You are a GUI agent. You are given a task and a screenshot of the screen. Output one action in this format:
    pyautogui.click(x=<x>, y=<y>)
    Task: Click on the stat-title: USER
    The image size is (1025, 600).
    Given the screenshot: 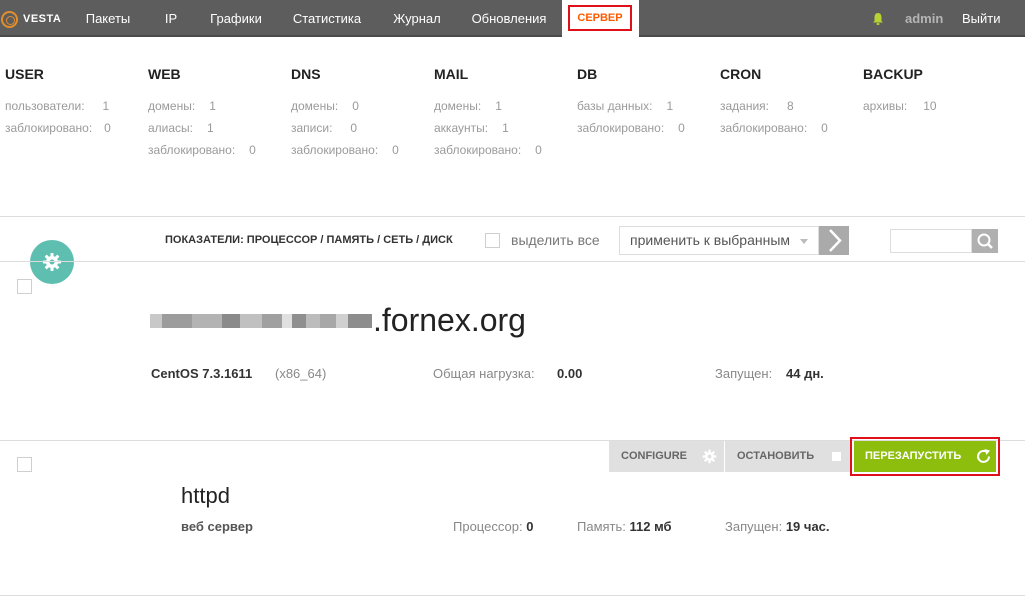 What is the action you would take?
    pyautogui.click(x=58, y=76)
    